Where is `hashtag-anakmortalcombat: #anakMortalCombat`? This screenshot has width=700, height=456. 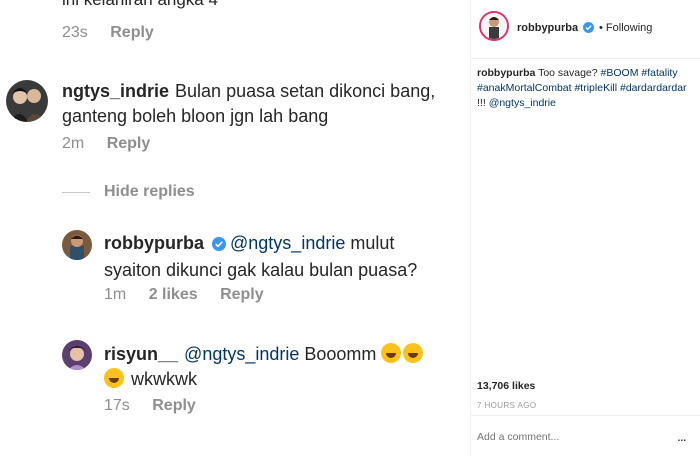 hashtag-anakmortalcombat: #anakMortalCombat is located at coordinates (524, 88).